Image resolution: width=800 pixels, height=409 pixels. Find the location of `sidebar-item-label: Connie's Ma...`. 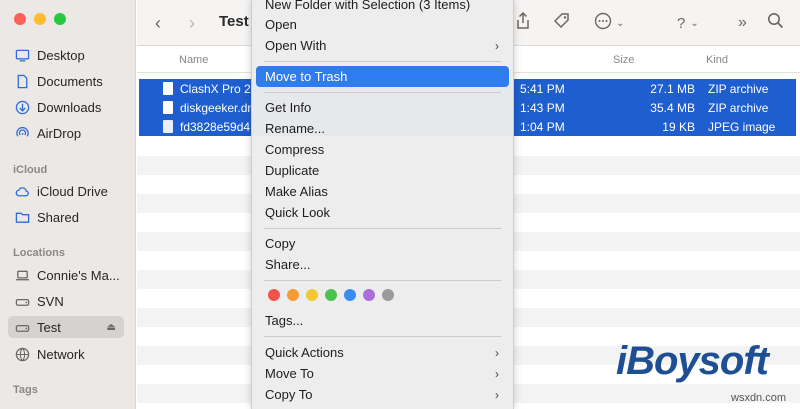

sidebar-item-label: Connie's Ma... is located at coordinates (78, 275).